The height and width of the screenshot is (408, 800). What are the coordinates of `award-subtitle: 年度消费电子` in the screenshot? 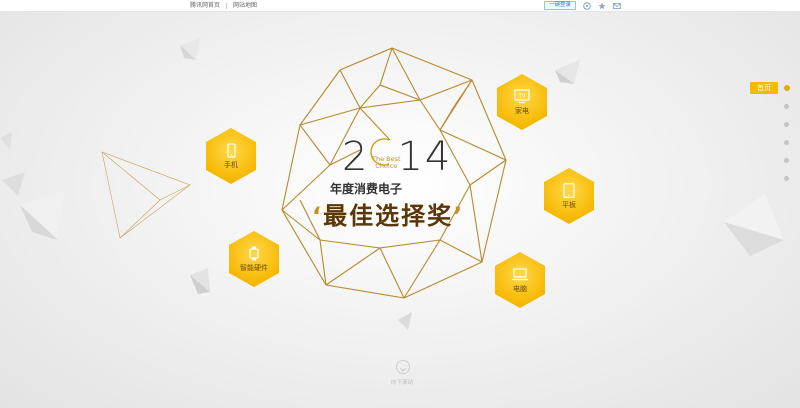 It's located at (366, 189).